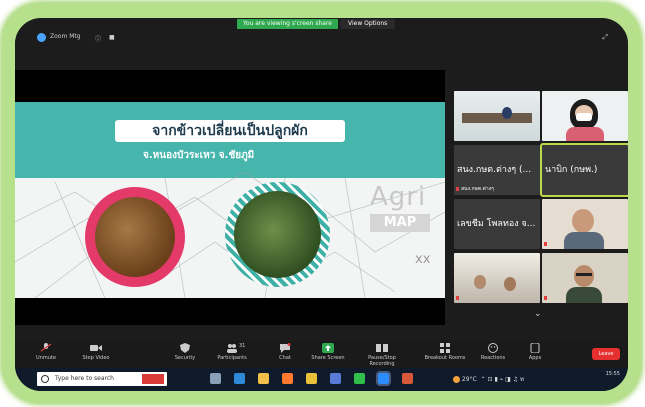  What do you see at coordinates (493, 358) in the screenshot?
I see `toolbar-label: Reactions` at bounding box center [493, 358].